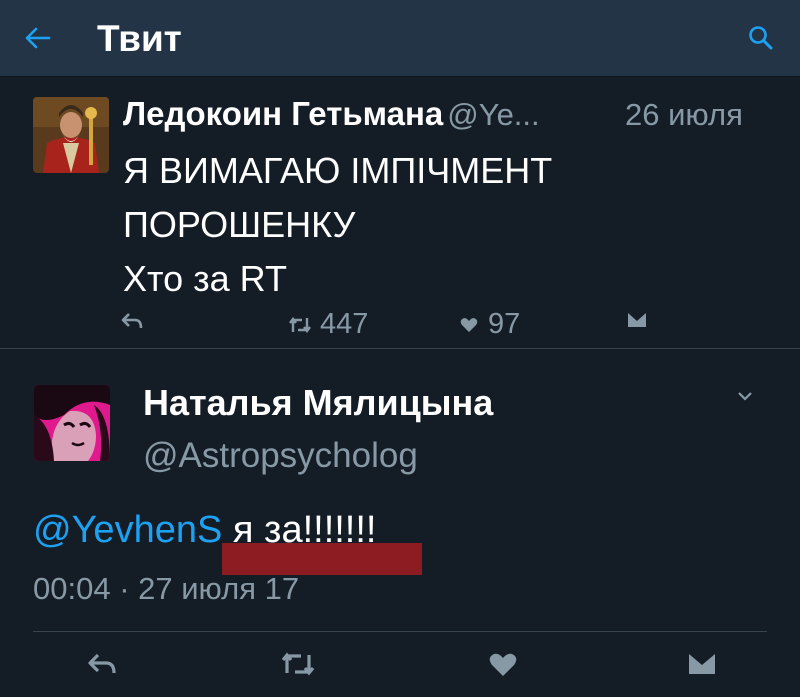 The width and height of the screenshot is (800, 697). Describe the element at coordinates (400, 631) in the screenshot. I see `divider` at that location.